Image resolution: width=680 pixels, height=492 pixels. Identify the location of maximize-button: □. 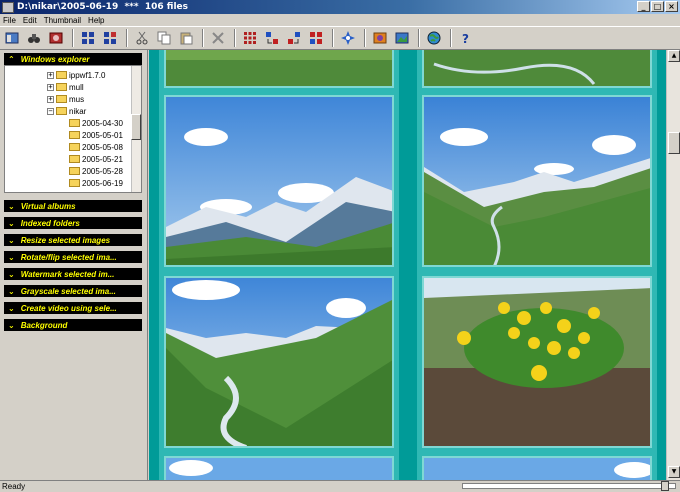
(657, 6).